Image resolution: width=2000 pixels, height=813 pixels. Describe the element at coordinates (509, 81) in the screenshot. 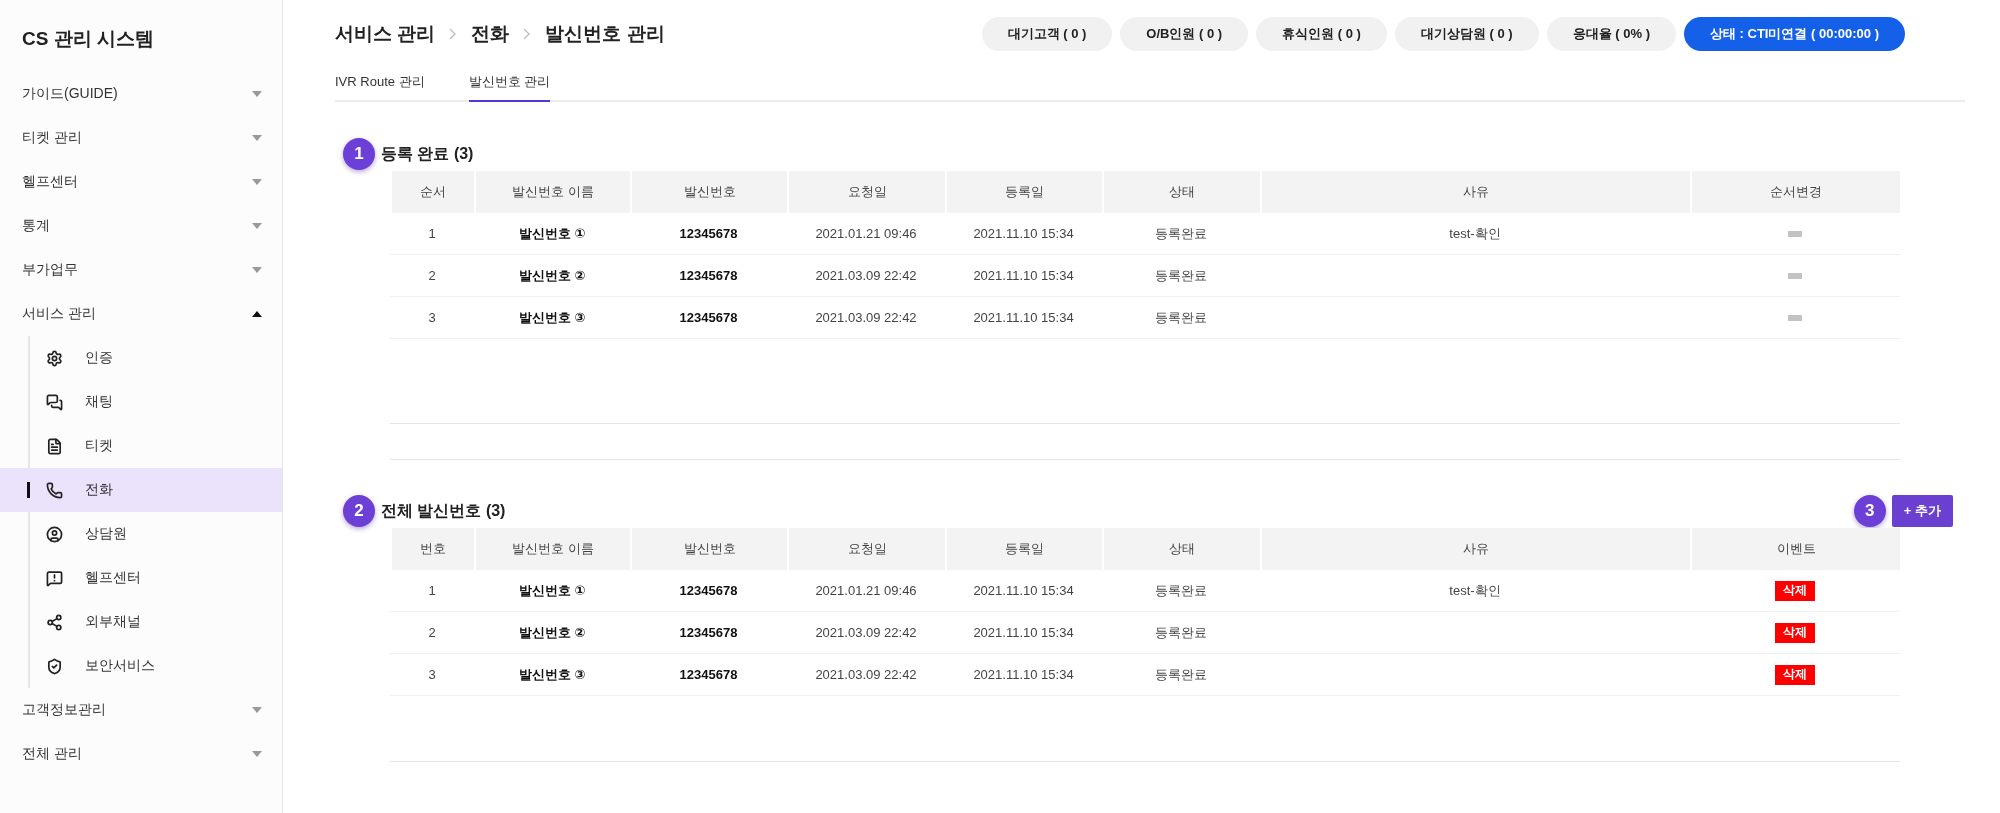

I see `tab: 발신번호 관리` at that location.